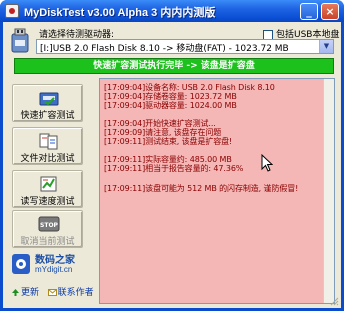  What do you see at coordinates (168, 141) in the screenshot?
I see `log-line: [17:09:11]测试结束, 该盘是扩容盘!` at bounding box center [168, 141].